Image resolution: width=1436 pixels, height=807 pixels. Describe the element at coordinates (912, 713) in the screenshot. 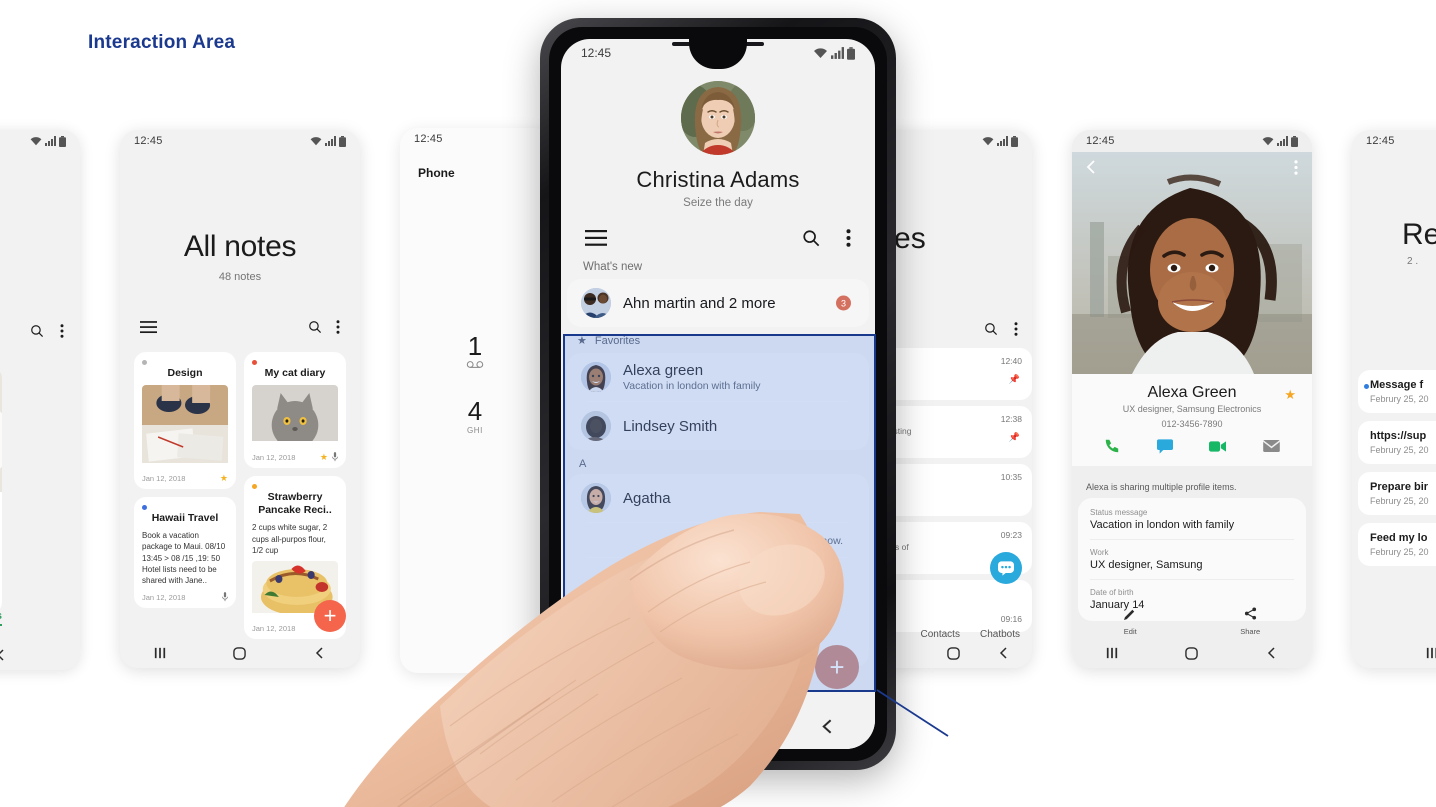

I see `interaction-callout` at that location.